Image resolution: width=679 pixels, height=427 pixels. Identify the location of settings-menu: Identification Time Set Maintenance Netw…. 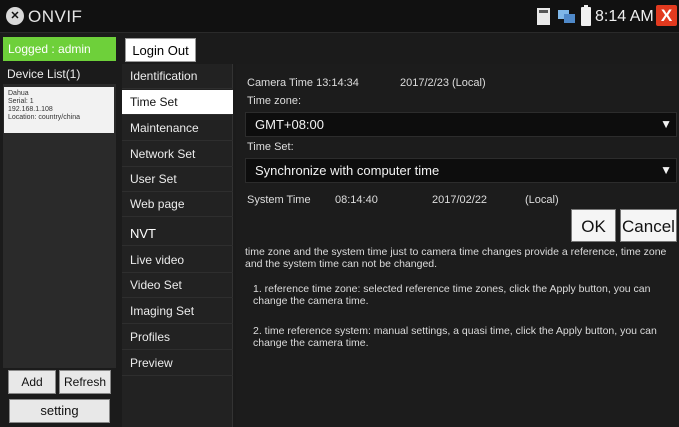
(177, 245).